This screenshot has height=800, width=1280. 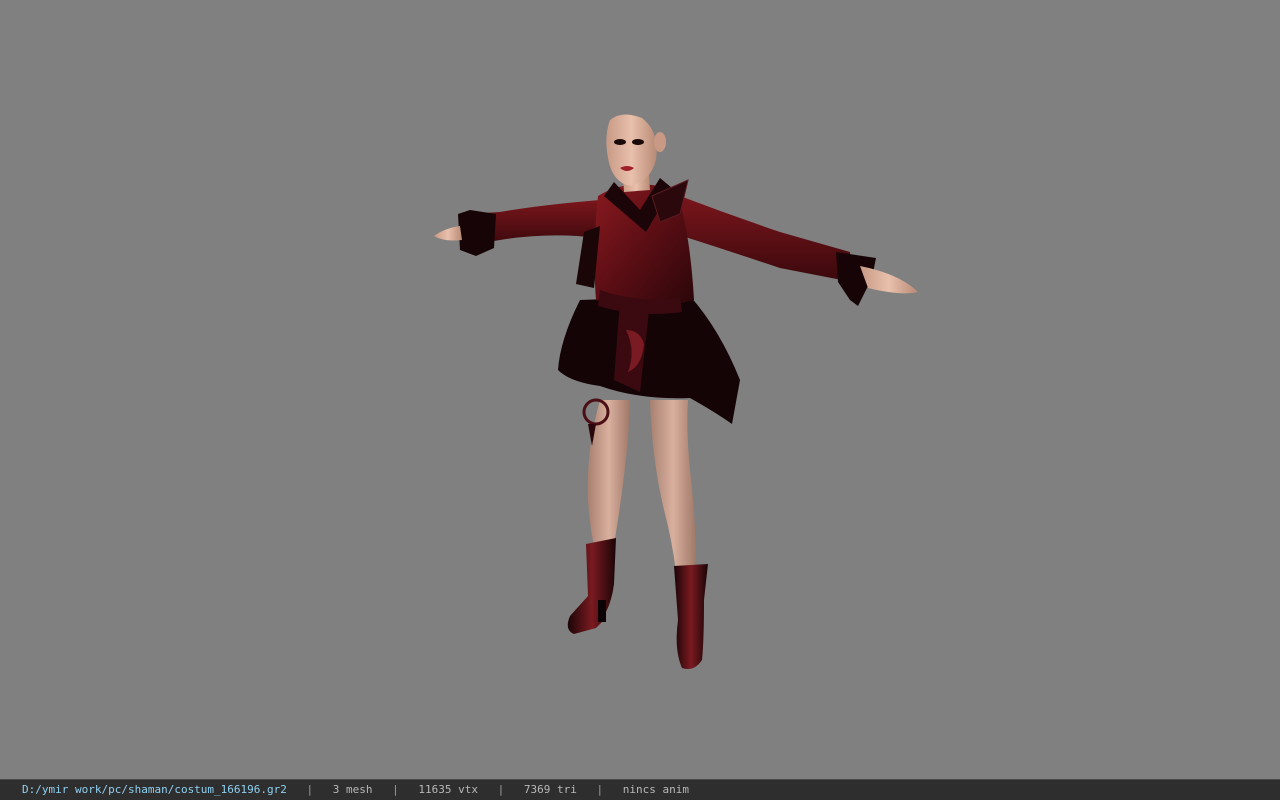 What do you see at coordinates (660, 142) in the screenshot?
I see `ear` at bounding box center [660, 142].